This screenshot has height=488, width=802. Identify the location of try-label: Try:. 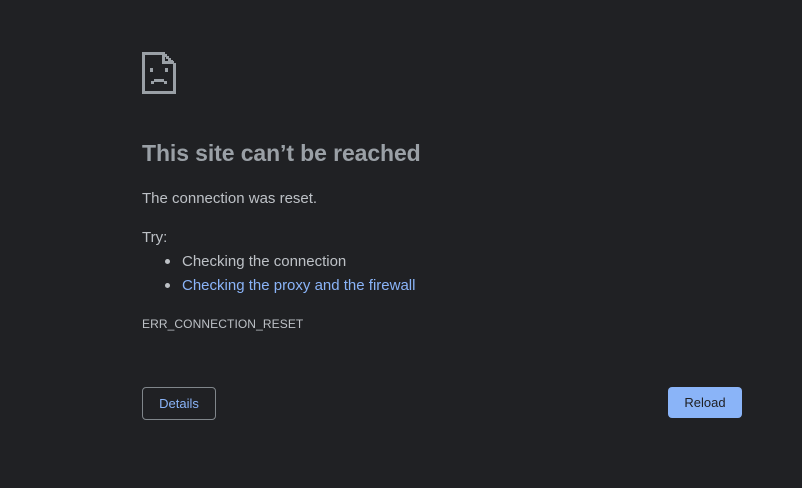
(155, 237).